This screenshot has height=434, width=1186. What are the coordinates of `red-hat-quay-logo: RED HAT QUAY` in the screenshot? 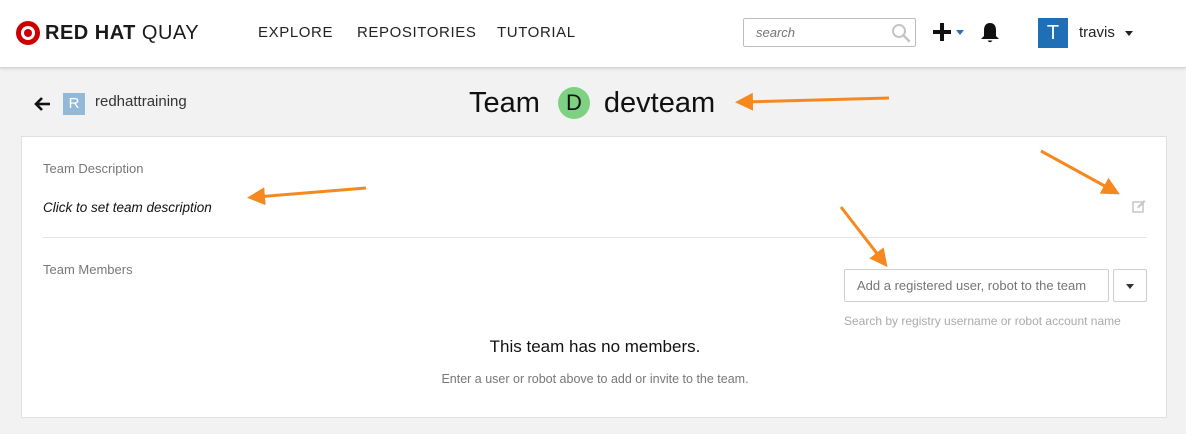 It's located at (107, 33).